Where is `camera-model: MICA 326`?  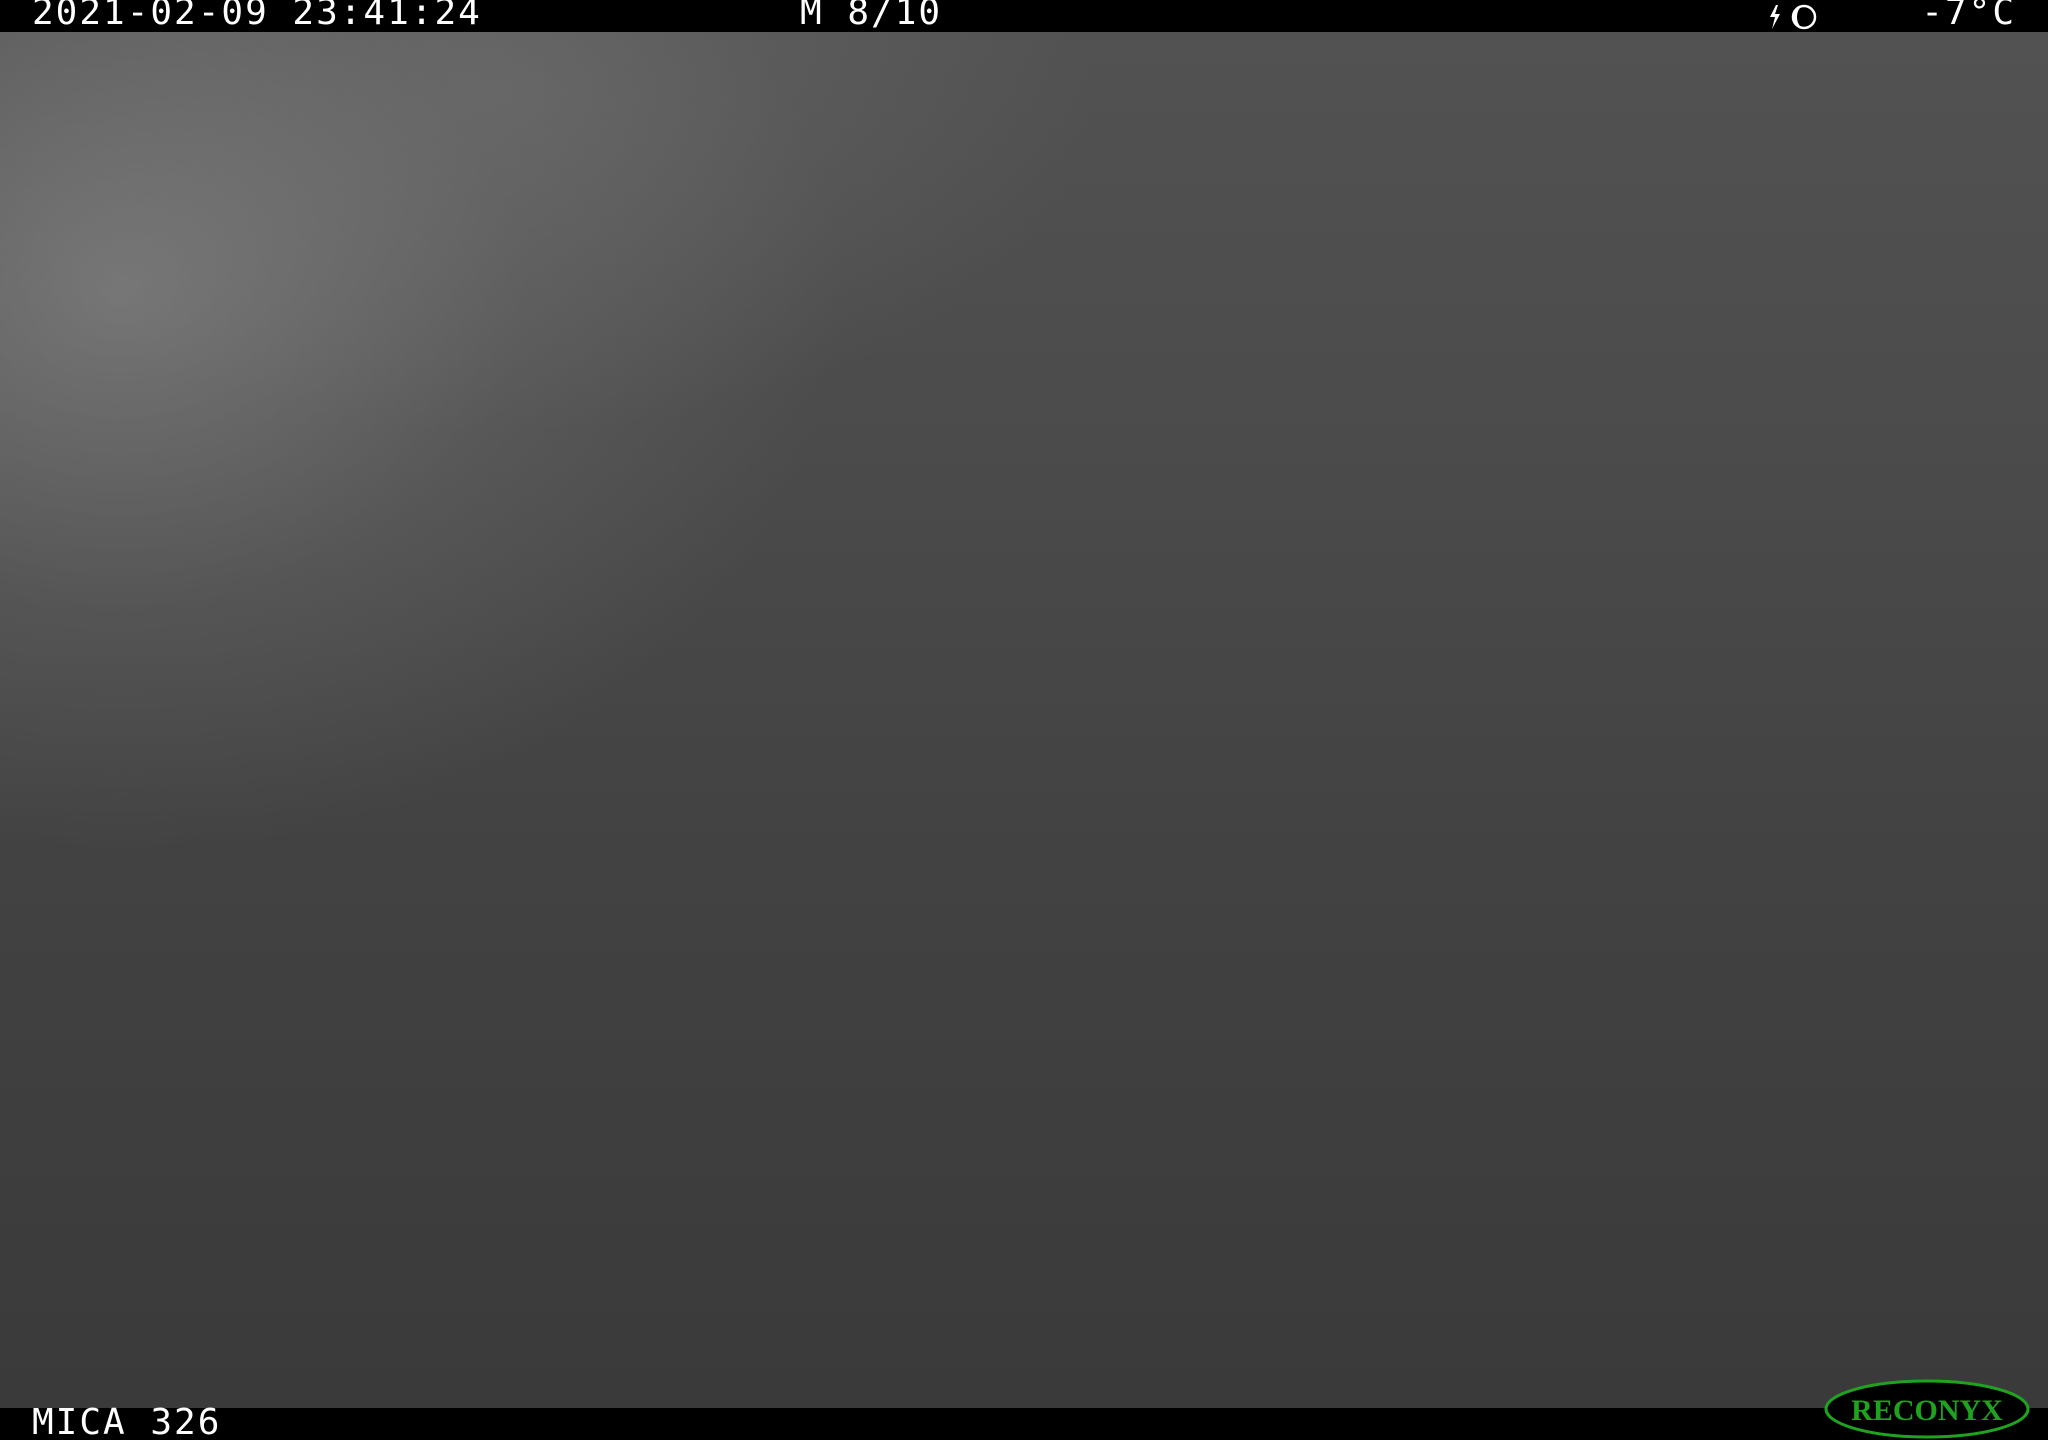 camera-model: MICA 326 is located at coordinates (127, 1421).